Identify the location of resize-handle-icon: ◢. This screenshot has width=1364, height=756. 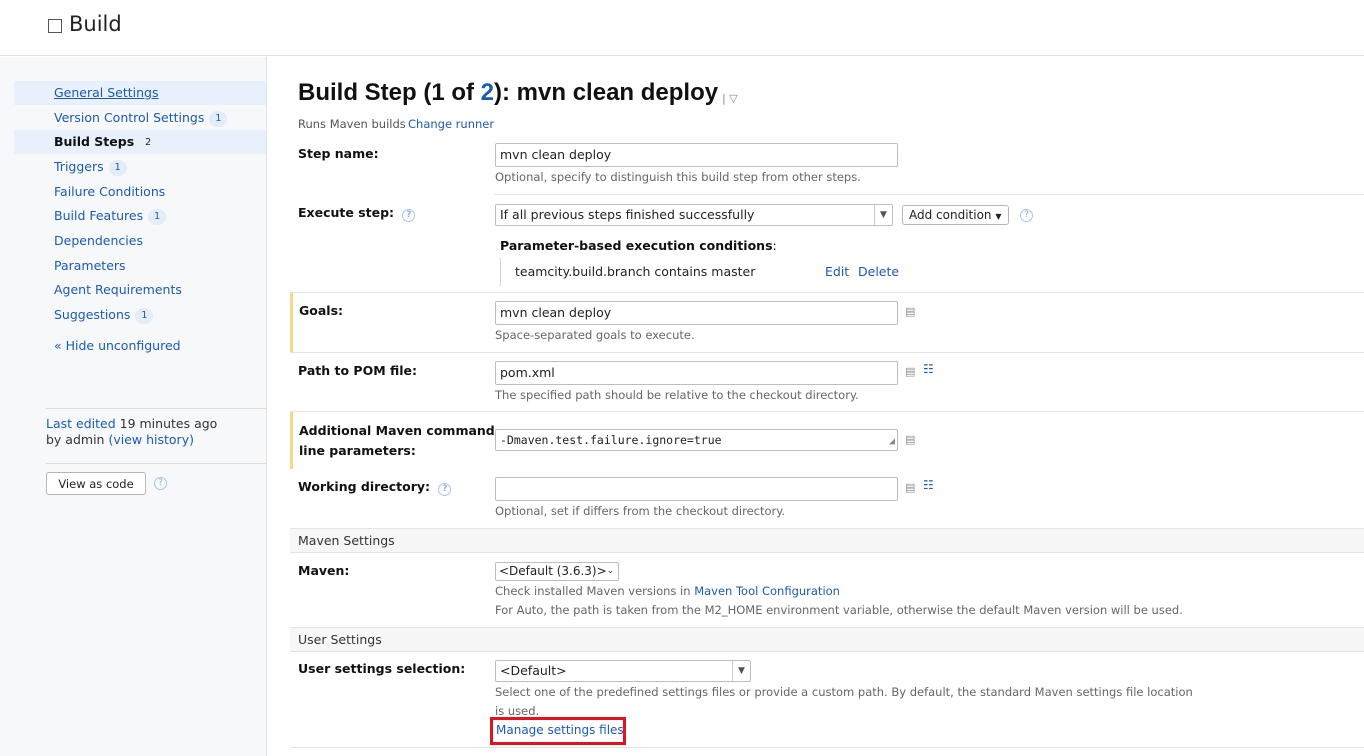
(892, 442).